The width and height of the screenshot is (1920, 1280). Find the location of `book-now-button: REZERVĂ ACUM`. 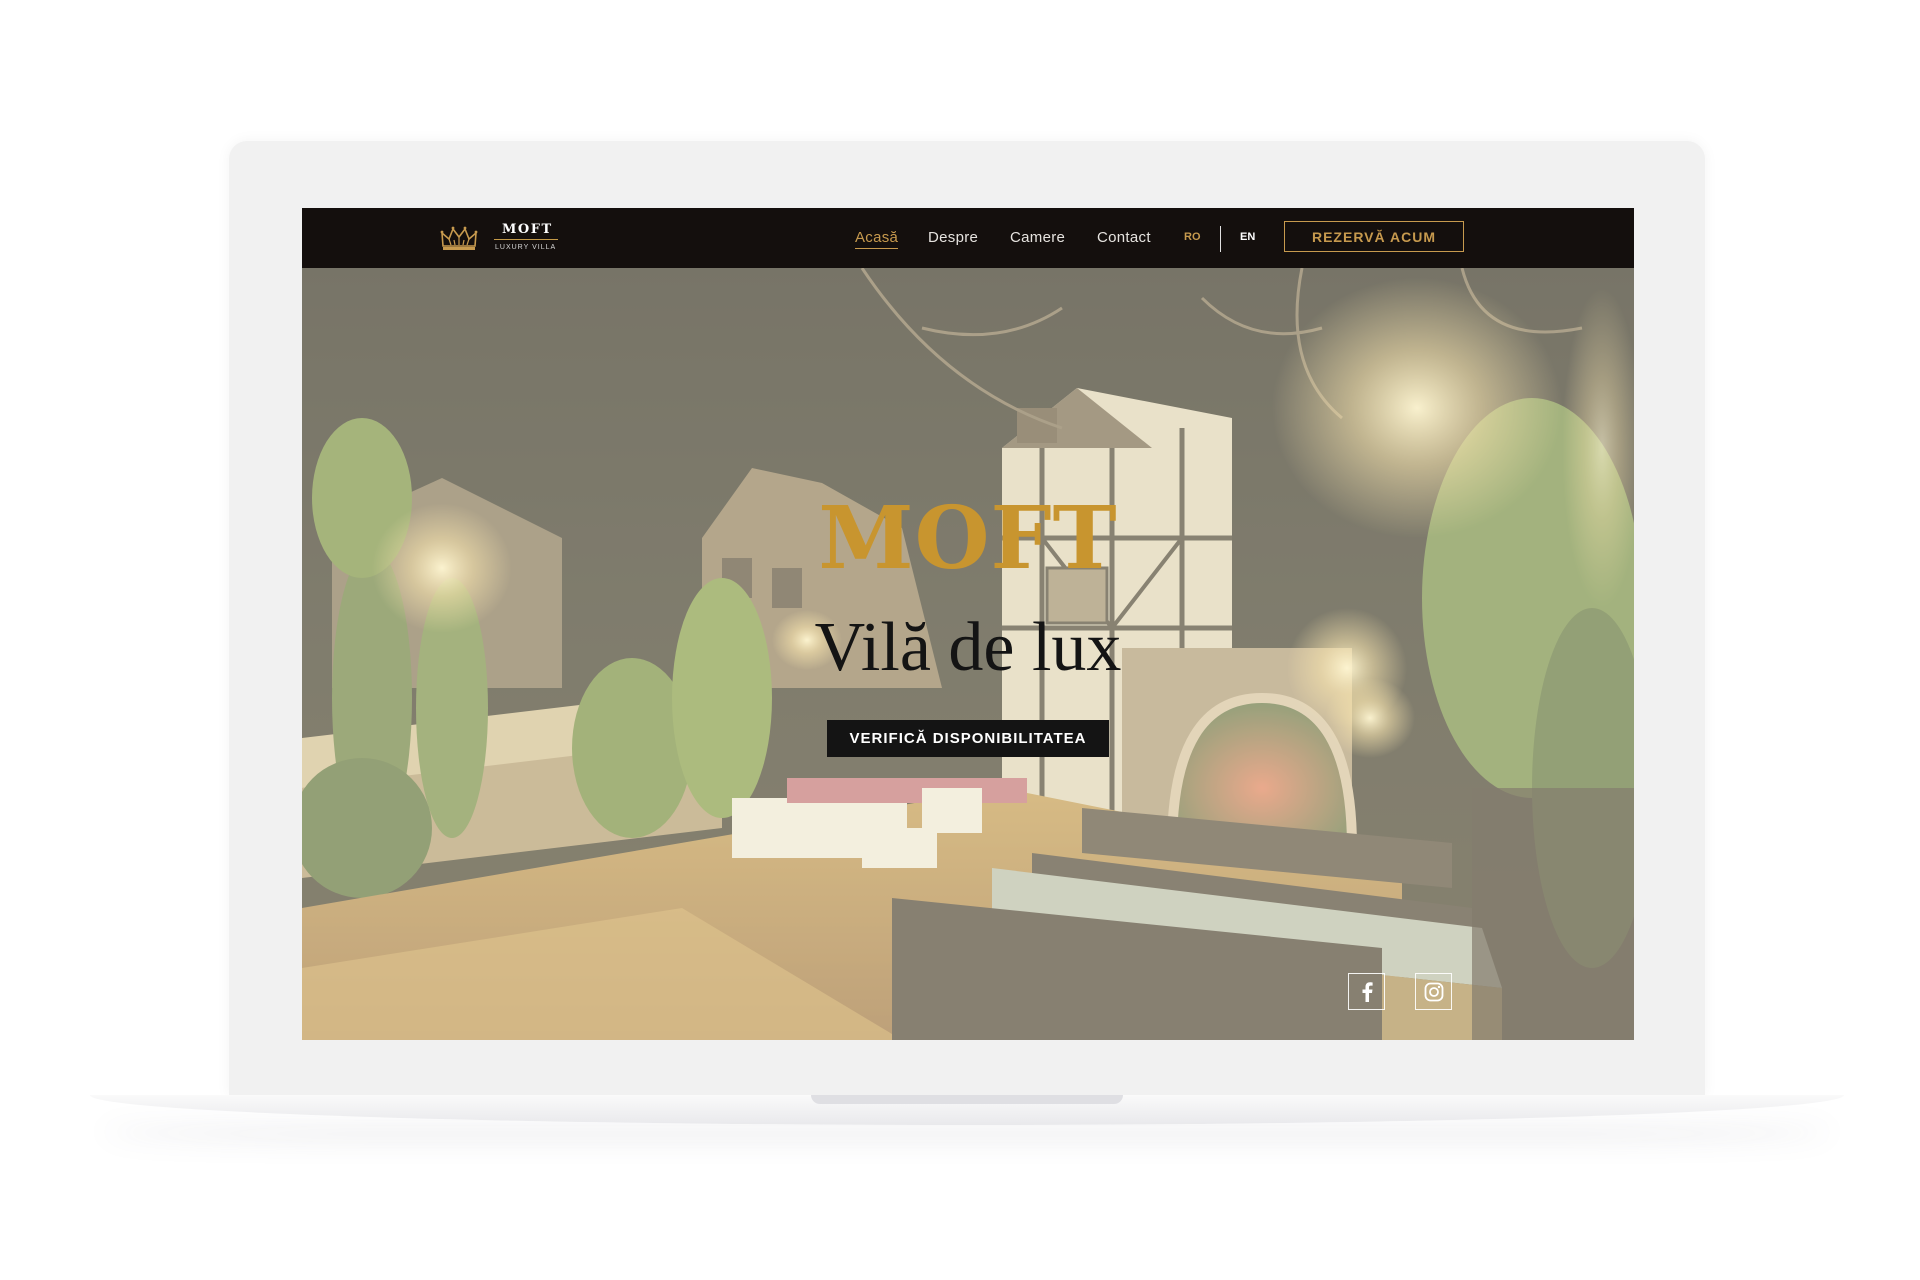

book-now-button: REZERVĂ ACUM is located at coordinates (1374, 236).